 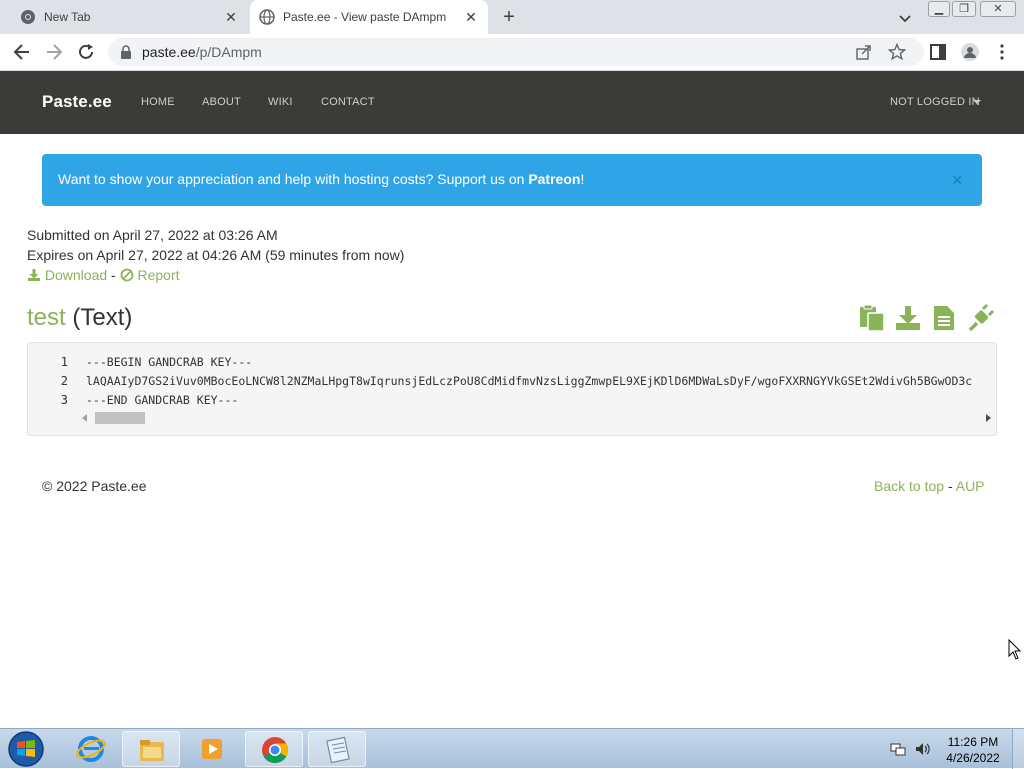 What do you see at coordinates (1018, 749) in the screenshot?
I see `show-desktop-button` at bounding box center [1018, 749].